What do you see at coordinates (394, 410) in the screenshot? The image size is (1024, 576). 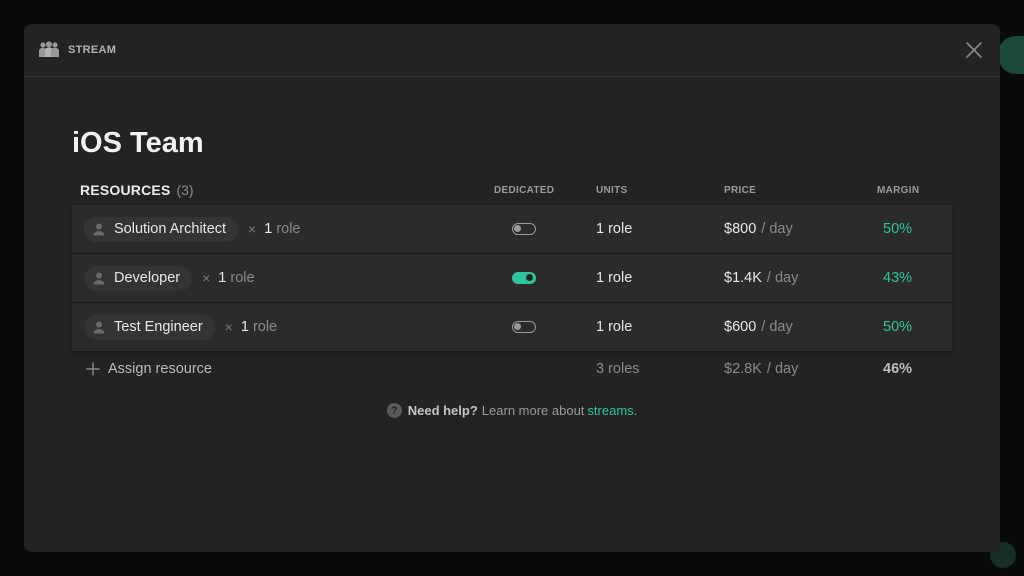 I see `help-icon: ?` at bounding box center [394, 410].